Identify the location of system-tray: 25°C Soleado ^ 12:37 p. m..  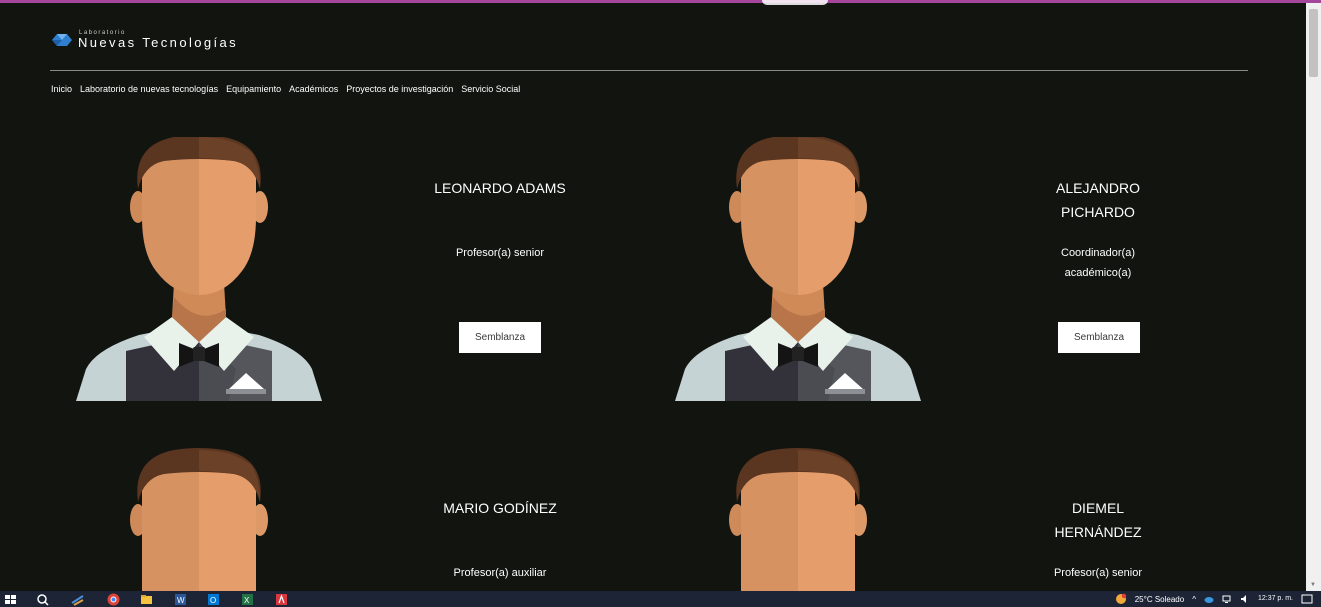
(1214, 599).